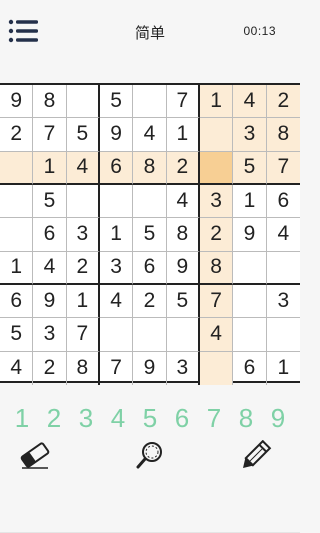 The image size is (320, 533). What do you see at coordinates (54, 421) in the screenshot?
I see `number-key-2: 2` at bounding box center [54, 421].